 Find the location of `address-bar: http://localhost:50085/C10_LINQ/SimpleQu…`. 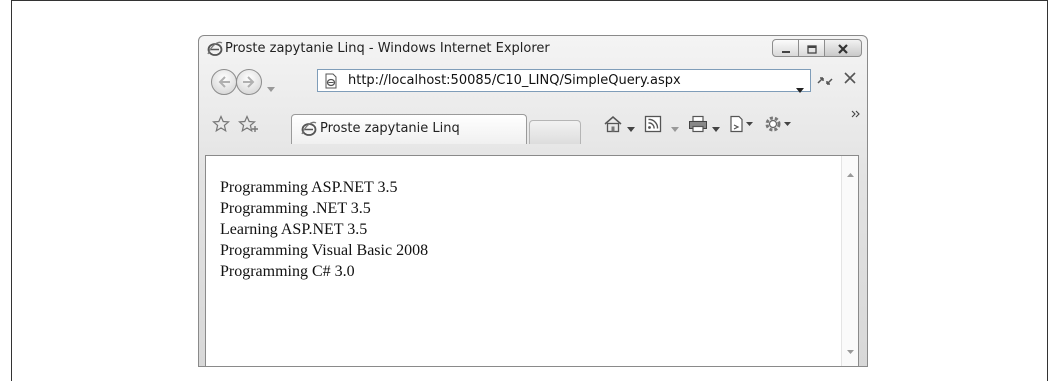

address-bar: http://localhost:50085/C10_LINQ/SimpleQu… is located at coordinates (564, 81).